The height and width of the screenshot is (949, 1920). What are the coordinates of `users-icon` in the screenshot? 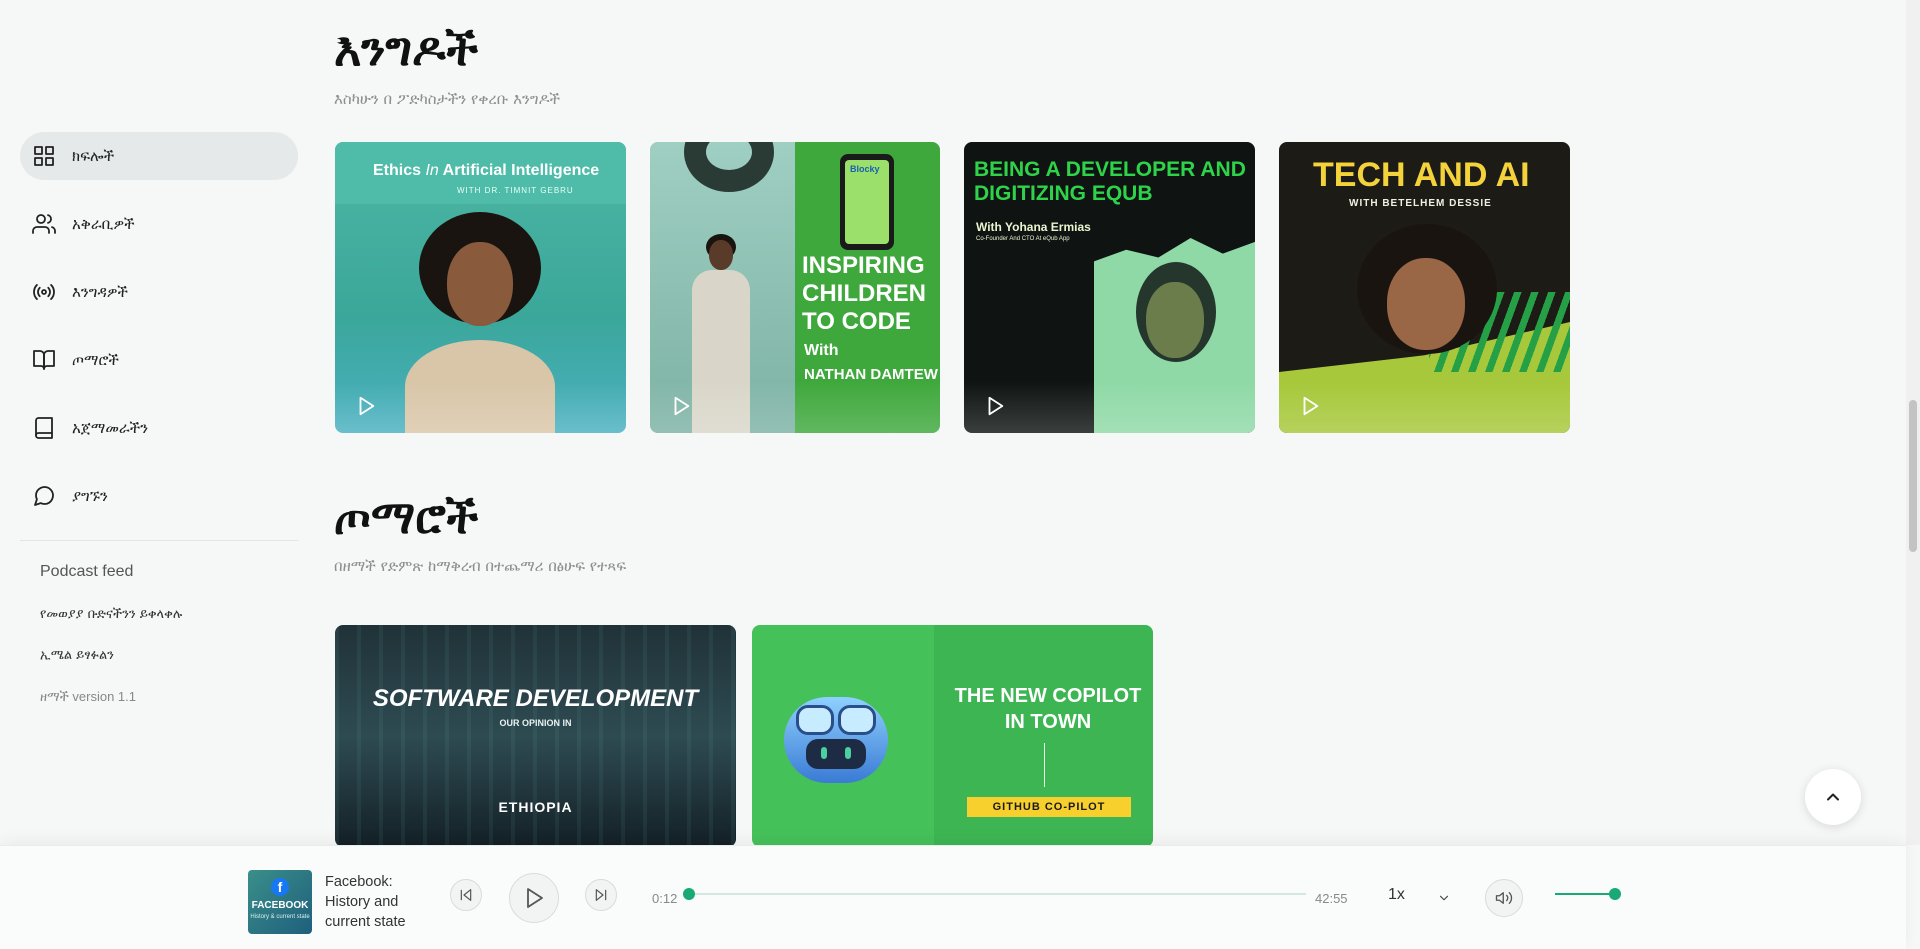 It's located at (44, 224).